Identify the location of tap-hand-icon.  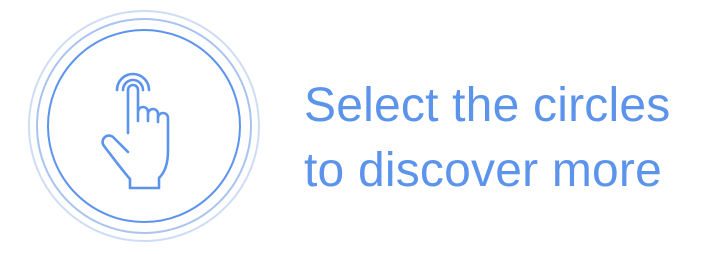
(135, 131).